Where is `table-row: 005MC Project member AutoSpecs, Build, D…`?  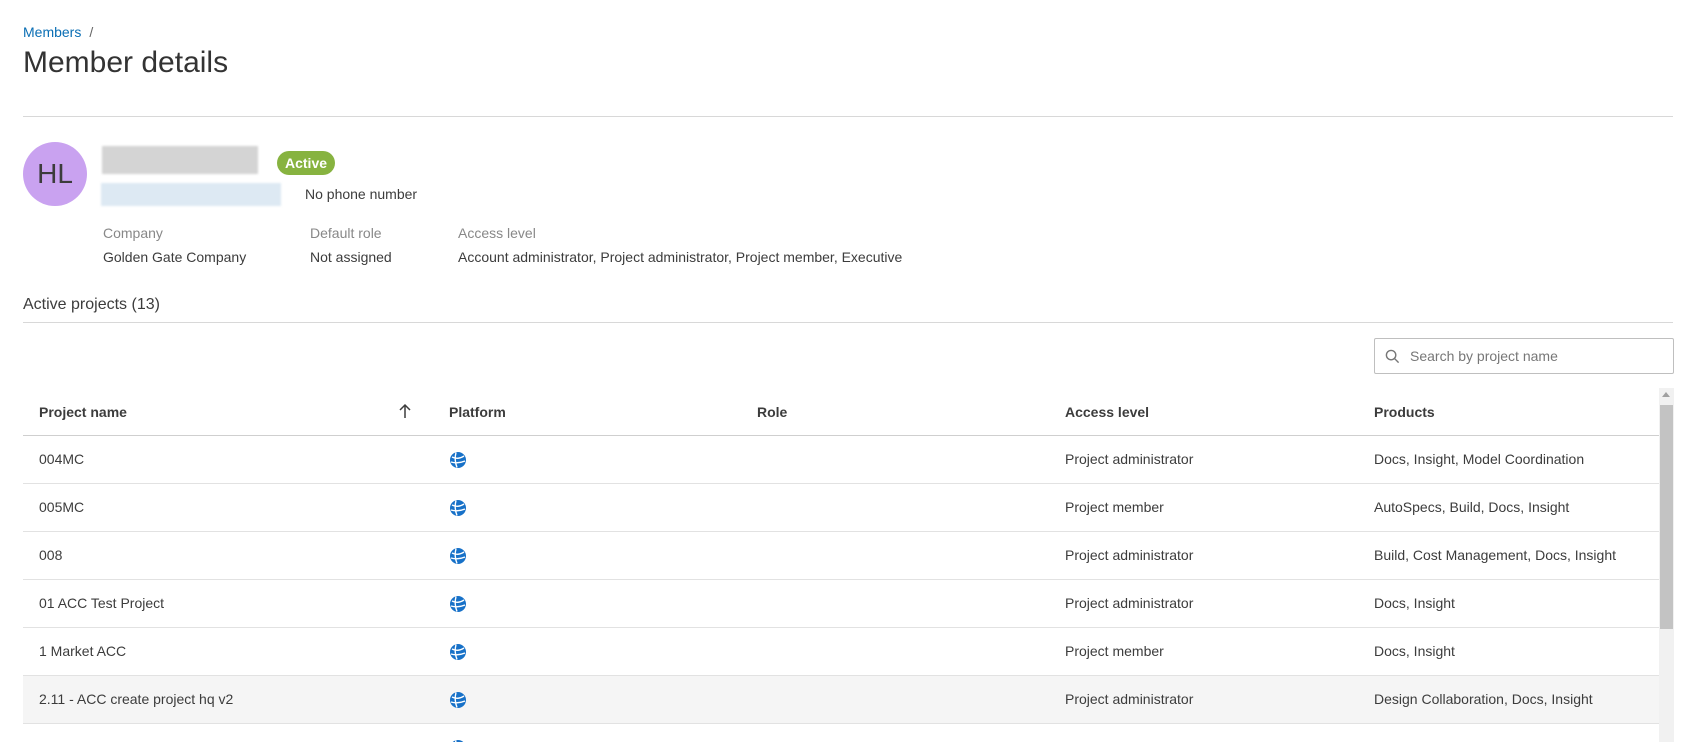 table-row: 005MC Project member AutoSpecs, Build, D… is located at coordinates (841, 508).